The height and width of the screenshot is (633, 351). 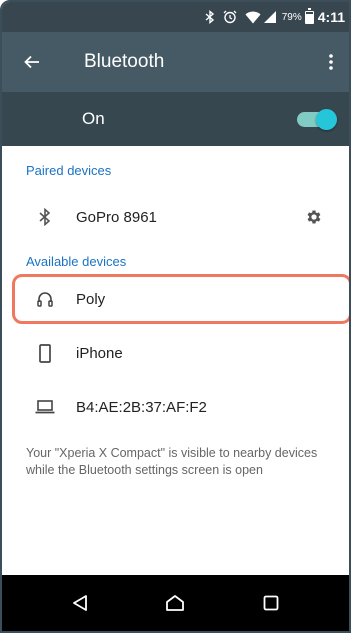 What do you see at coordinates (175, 119) in the screenshot?
I see `bluetooth-toggle-row: On` at bounding box center [175, 119].